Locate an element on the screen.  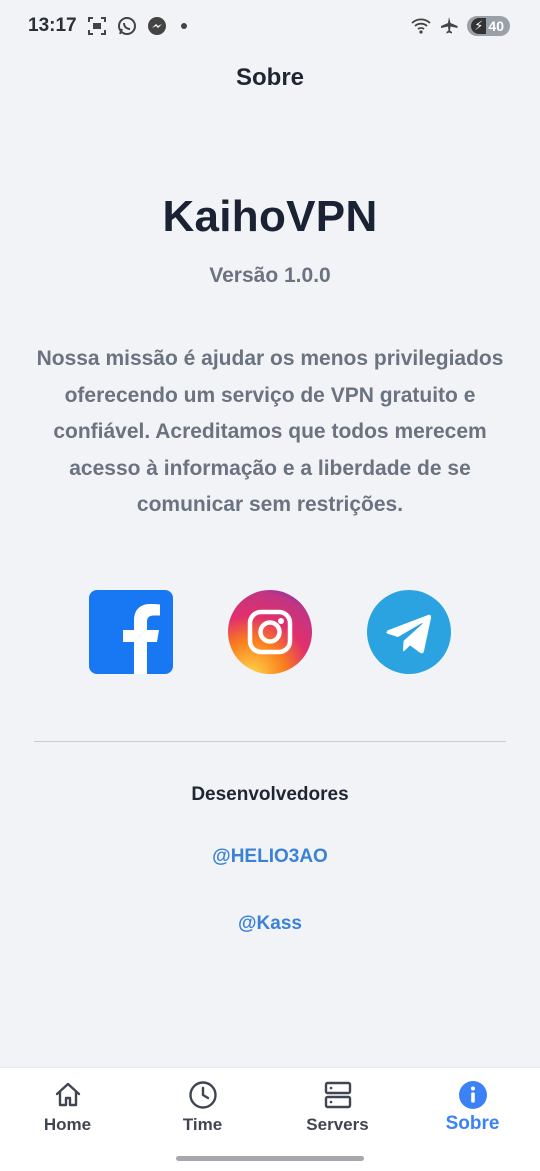
status-left: 13:17 is located at coordinates (107, 26).